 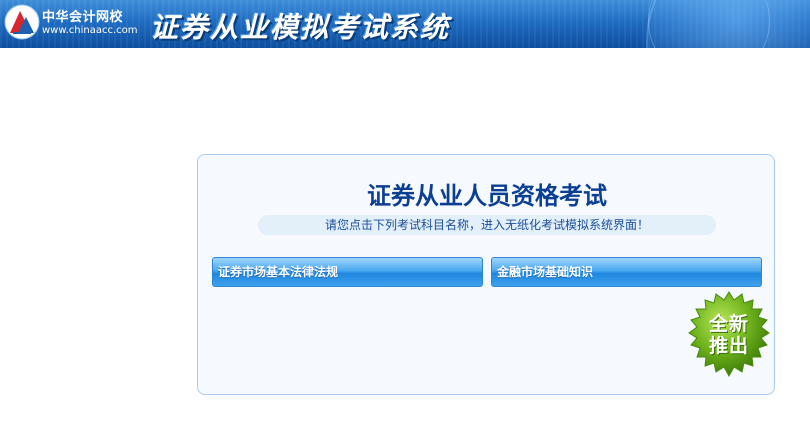 I want to click on header-banner: 中华会计网校 www.chinaacc.com 证券从业模拟考试系统, so click(x=405, y=24).